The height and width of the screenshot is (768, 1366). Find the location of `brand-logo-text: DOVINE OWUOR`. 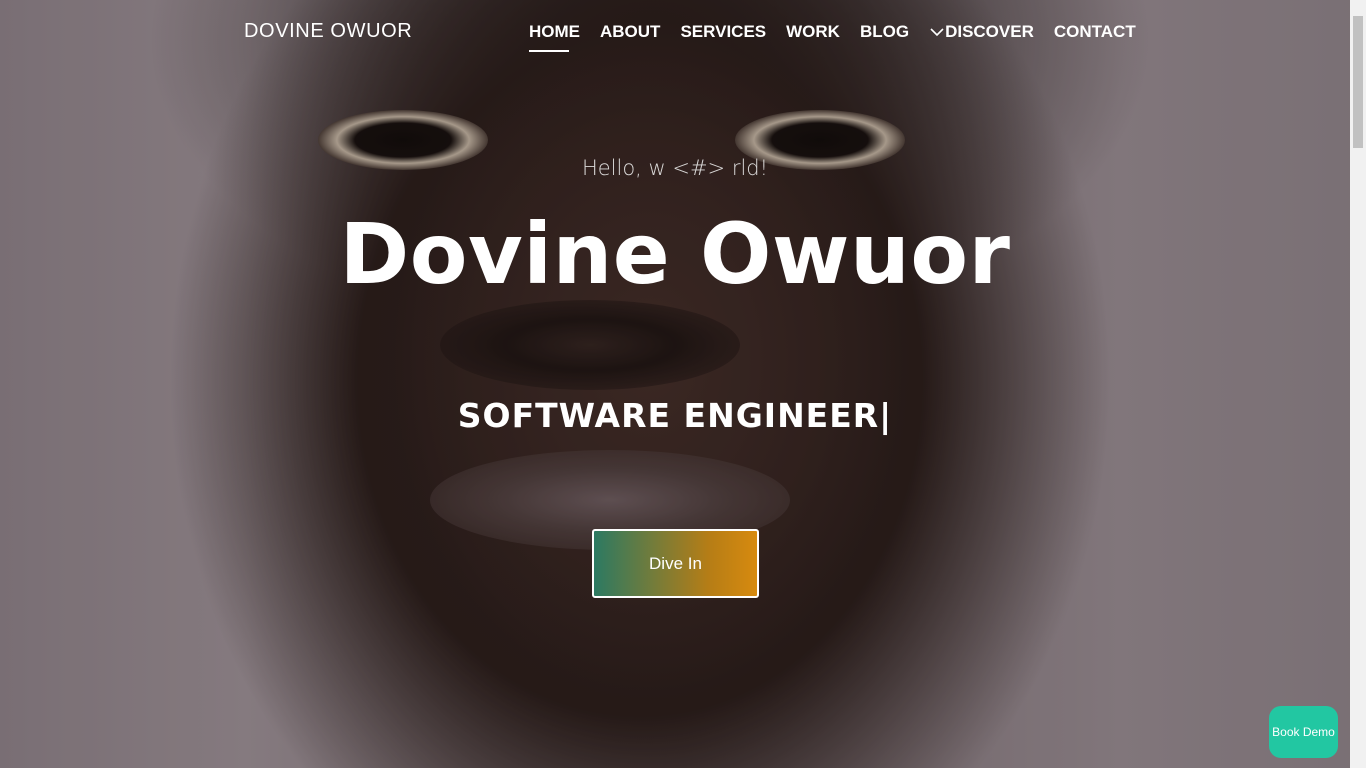

brand-logo-text: DOVINE OWUOR is located at coordinates (328, 31).